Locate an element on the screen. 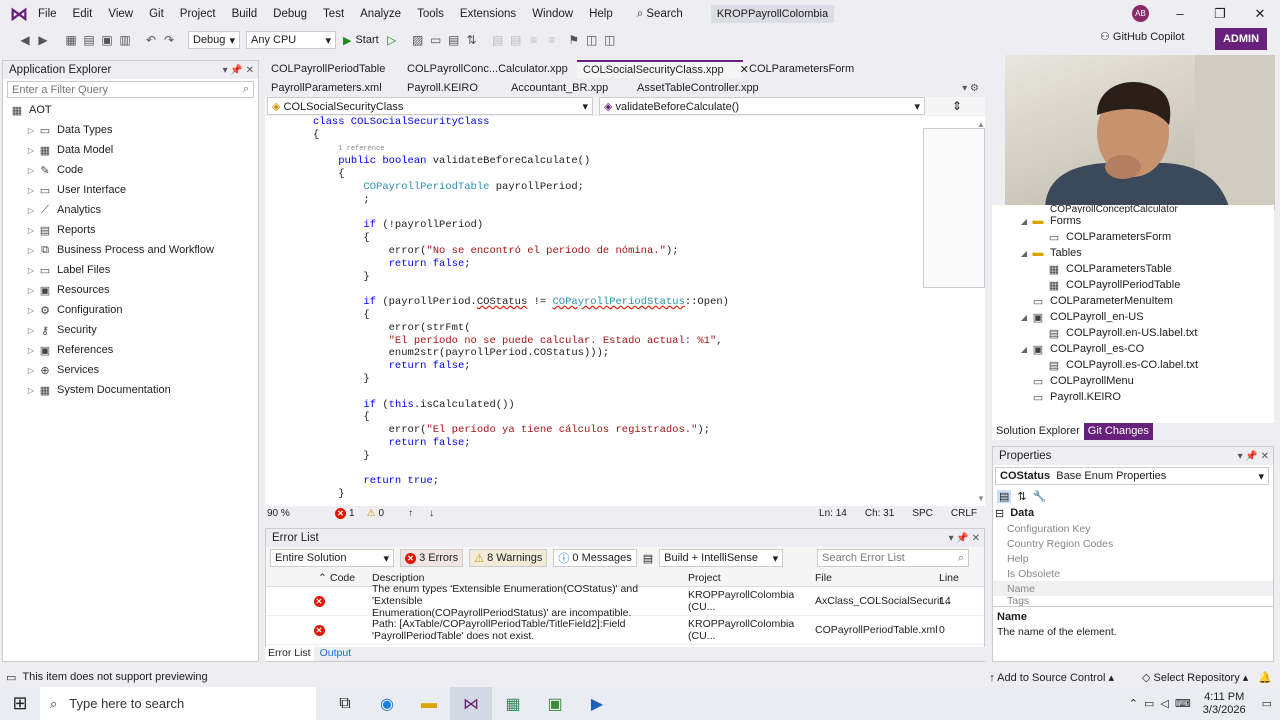 The height and width of the screenshot is (720, 1280). tab-asset-table-controller: AssetTableController.xpp is located at coordinates (698, 88).